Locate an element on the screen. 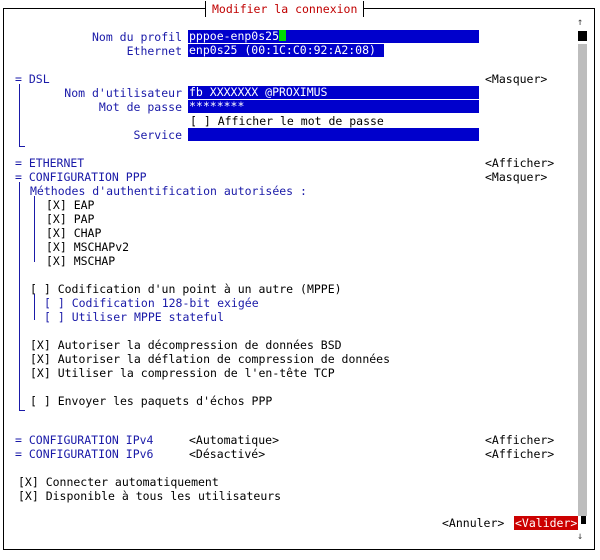  mppe-tree-line is located at coordinates (34, 307).